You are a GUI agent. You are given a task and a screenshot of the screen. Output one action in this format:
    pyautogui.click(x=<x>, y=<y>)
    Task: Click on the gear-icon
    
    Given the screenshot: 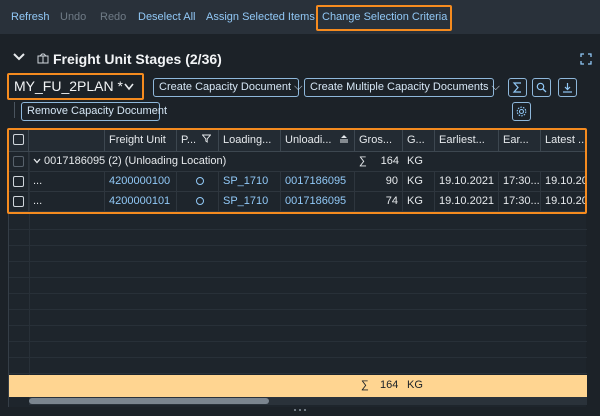 What is the action you would take?
    pyautogui.click(x=521, y=111)
    